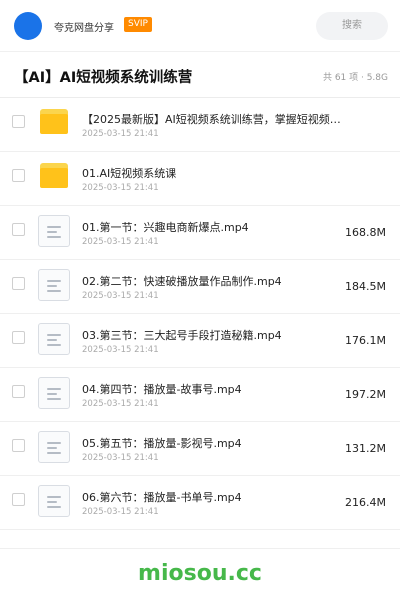 The width and height of the screenshot is (400, 600). What do you see at coordinates (365, 232) in the screenshot?
I see `file-size: 168.8M` at bounding box center [365, 232].